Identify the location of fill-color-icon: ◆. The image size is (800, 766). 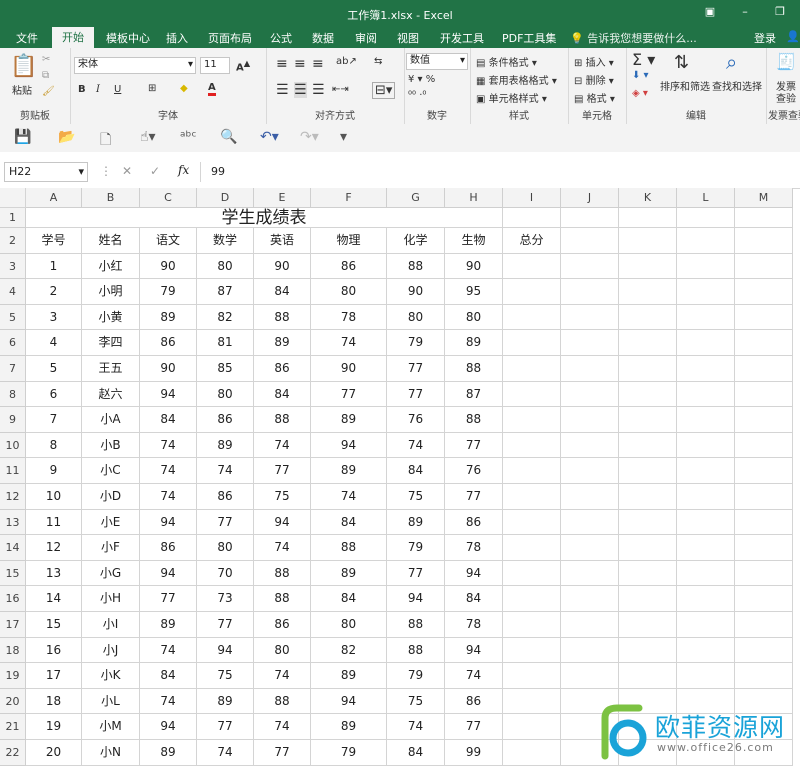
(184, 88).